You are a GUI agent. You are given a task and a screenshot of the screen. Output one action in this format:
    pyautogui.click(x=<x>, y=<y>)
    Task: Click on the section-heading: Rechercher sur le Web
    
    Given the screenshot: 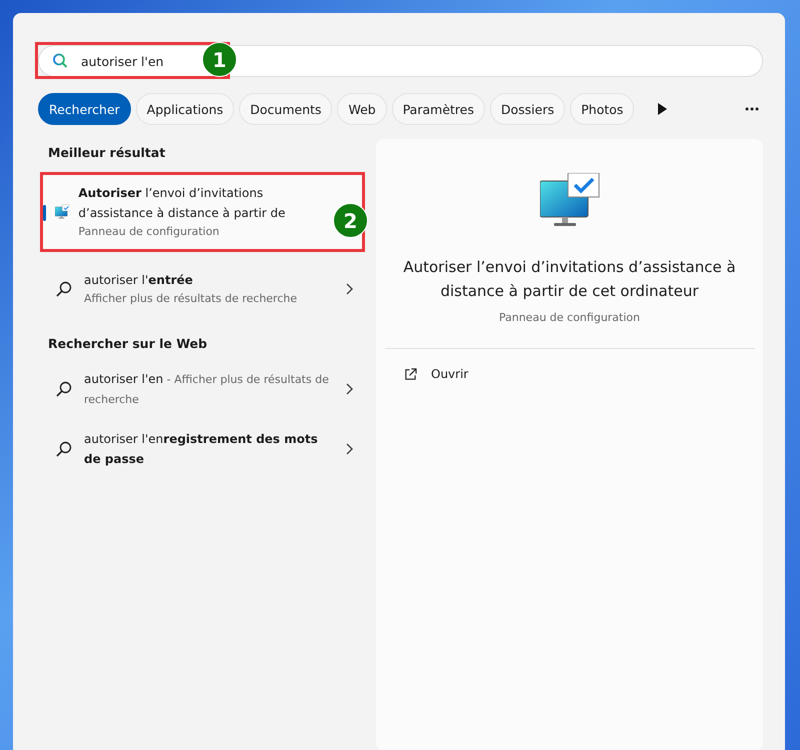 What is the action you would take?
    pyautogui.click(x=127, y=344)
    